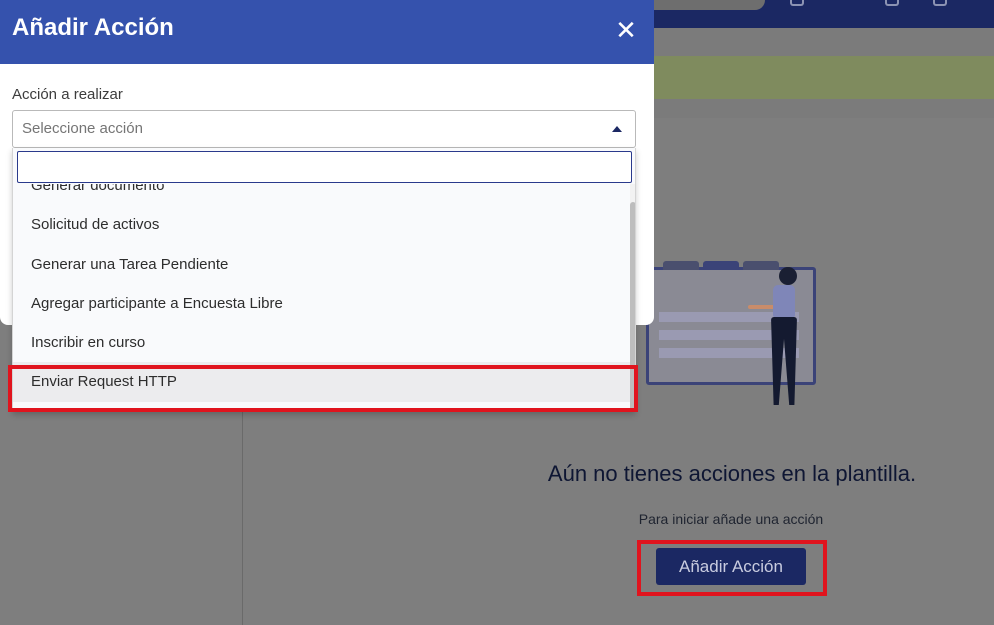 The image size is (994, 625). What do you see at coordinates (740, 337) in the screenshot?
I see `empty-state-illustration` at bounding box center [740, 337].